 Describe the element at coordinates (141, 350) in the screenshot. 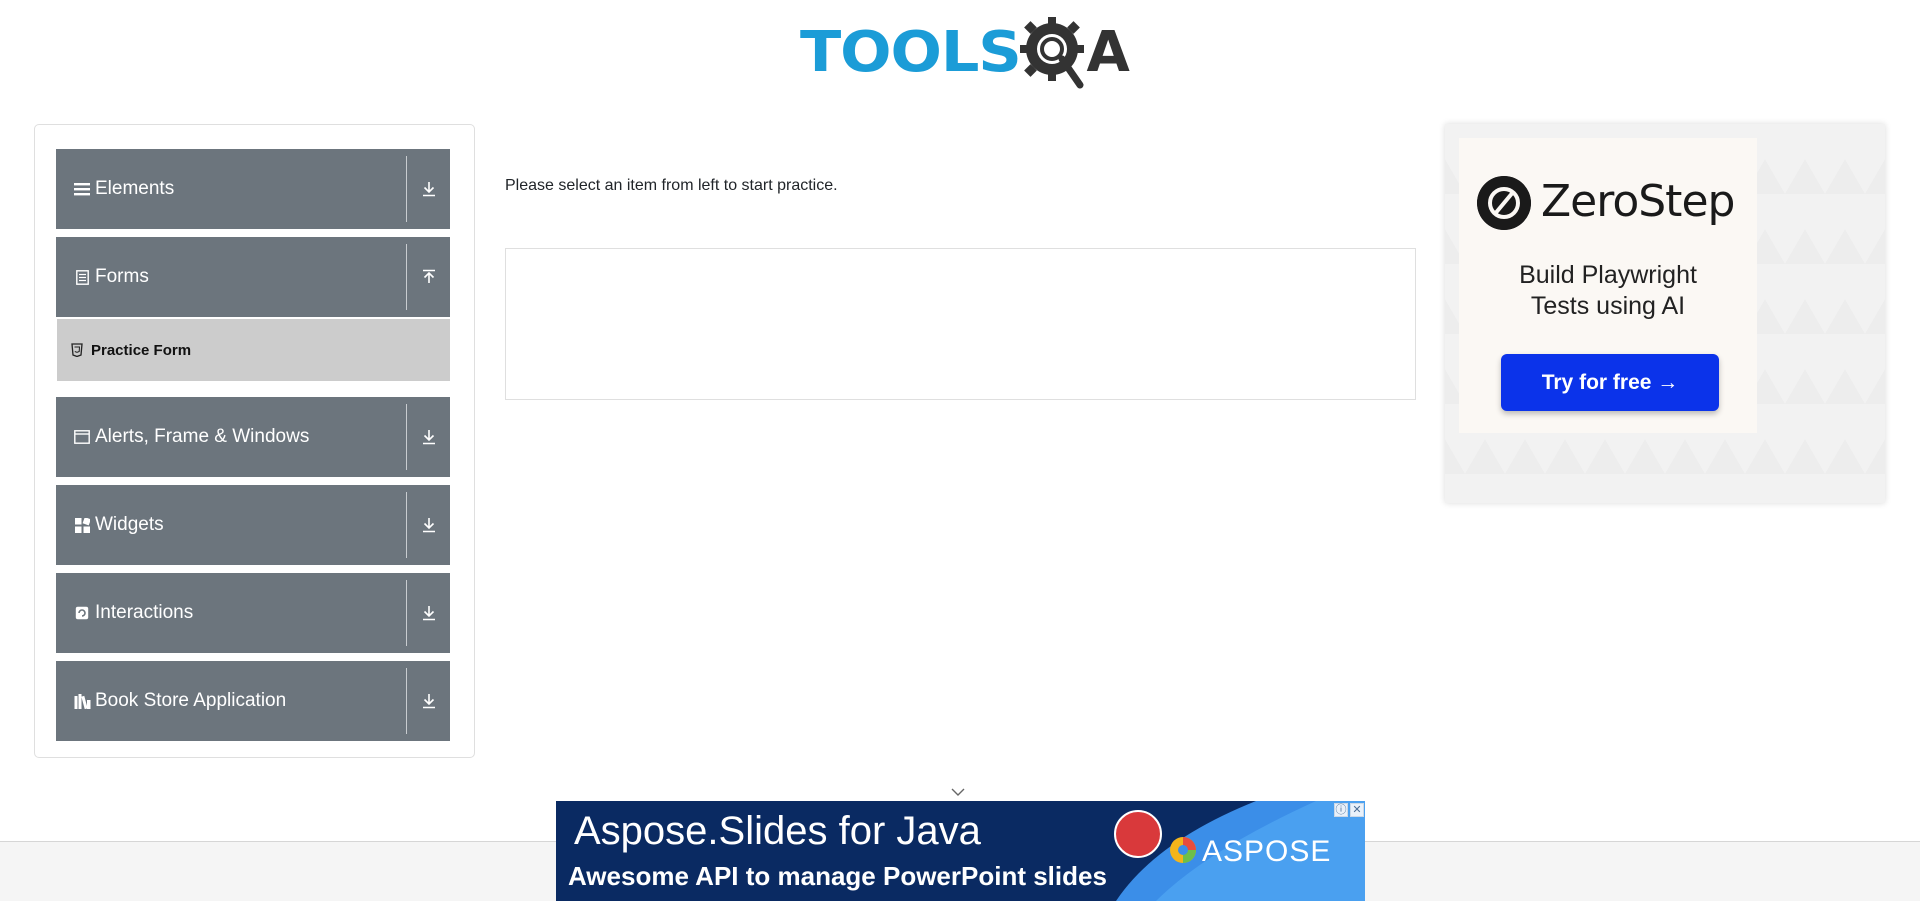

I see `sidebar-item-label: Practice Form` at that location.